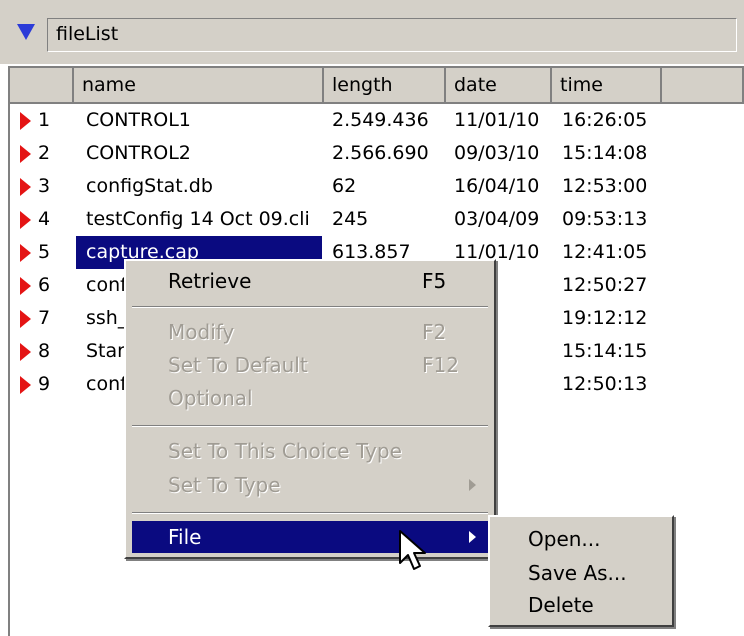 The width and height of the screenshot is (744, 636). Describe the element at coordinates (385, 86) in the screenshot. I see `column-header-length: length` at that location.